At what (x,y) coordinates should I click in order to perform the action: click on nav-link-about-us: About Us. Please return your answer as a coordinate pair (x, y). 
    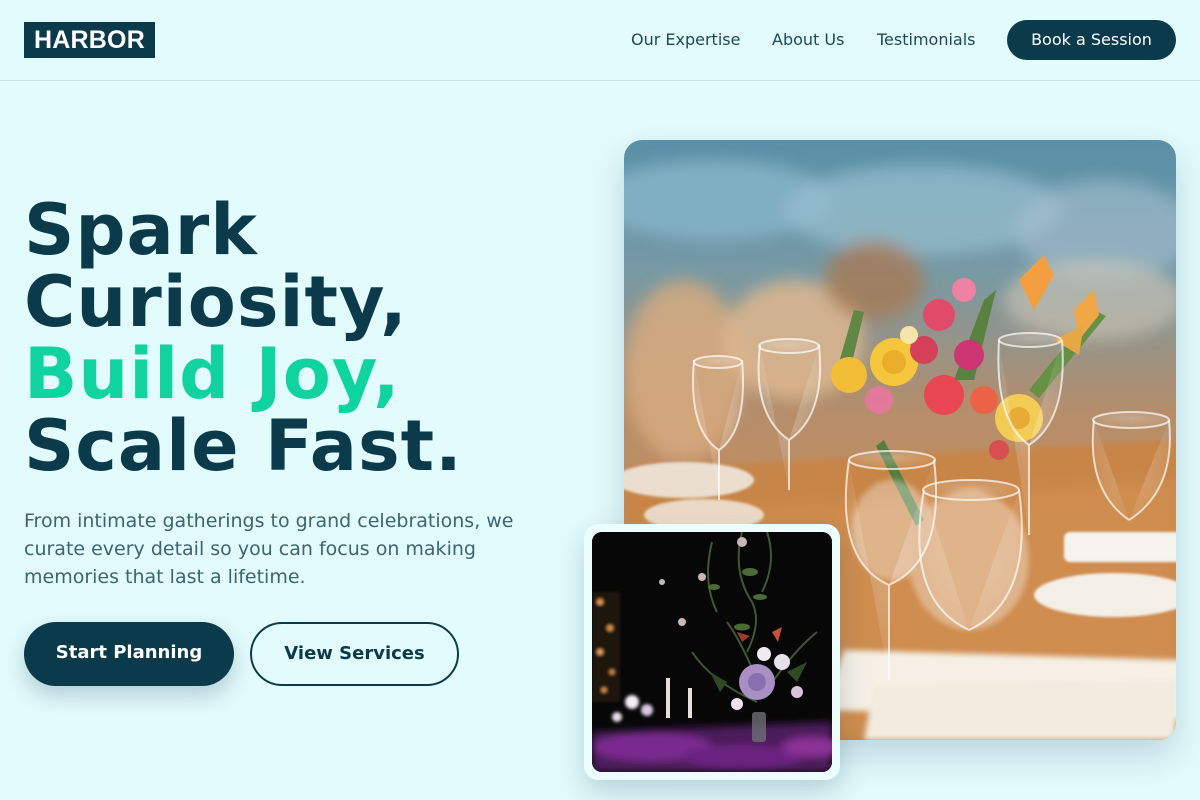
    Looking at the image, I should click on (808, 40).